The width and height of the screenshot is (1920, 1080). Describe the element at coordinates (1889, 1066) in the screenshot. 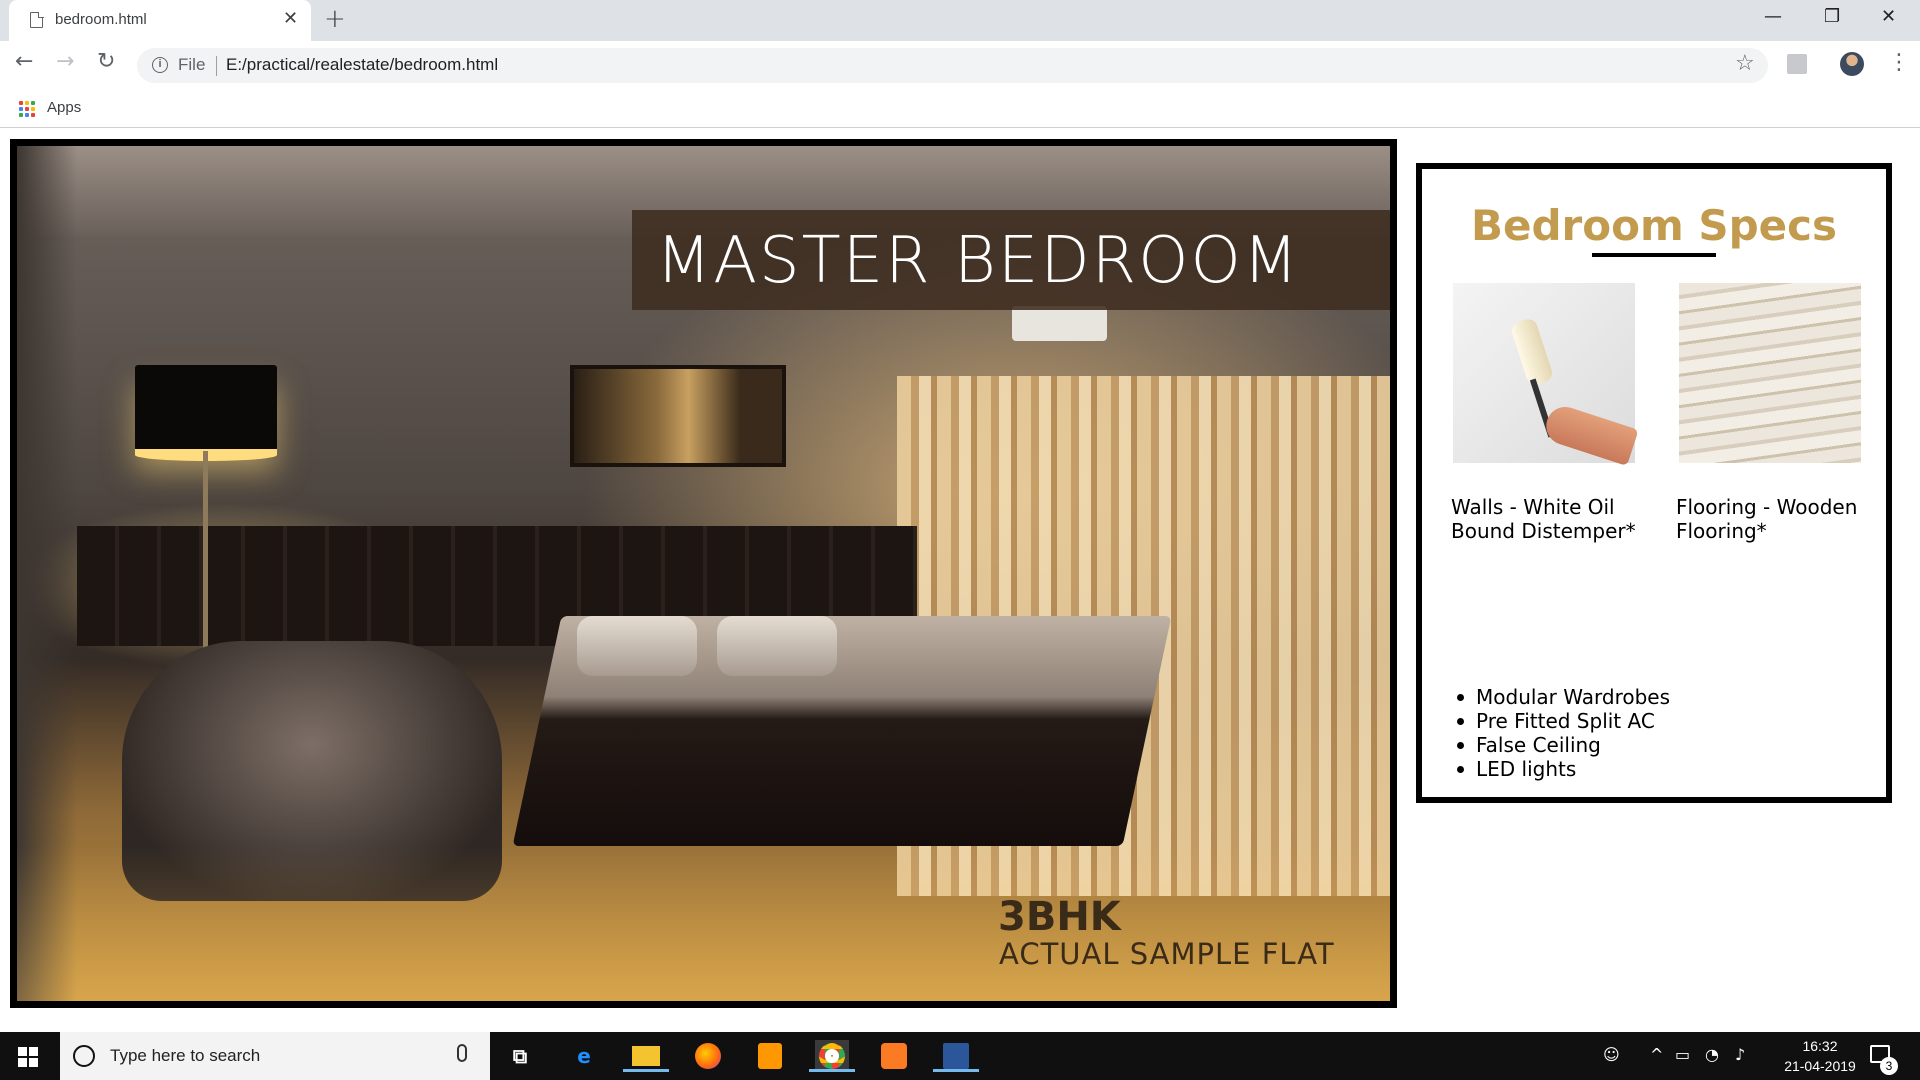

I see `notification-count: 3` at that location.